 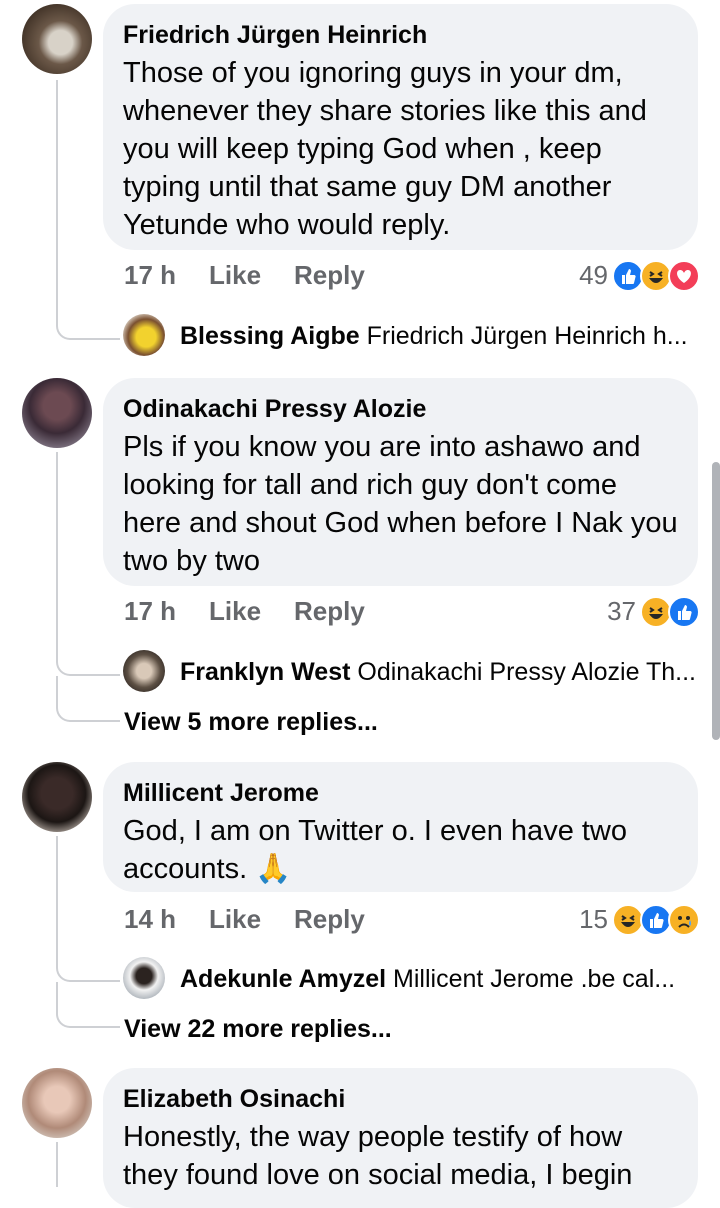 What do you see at coordinates (283, 979) in the screenshot?
I see `reply-author: Adekunle Amyzel` at bounding box center [283, 979].